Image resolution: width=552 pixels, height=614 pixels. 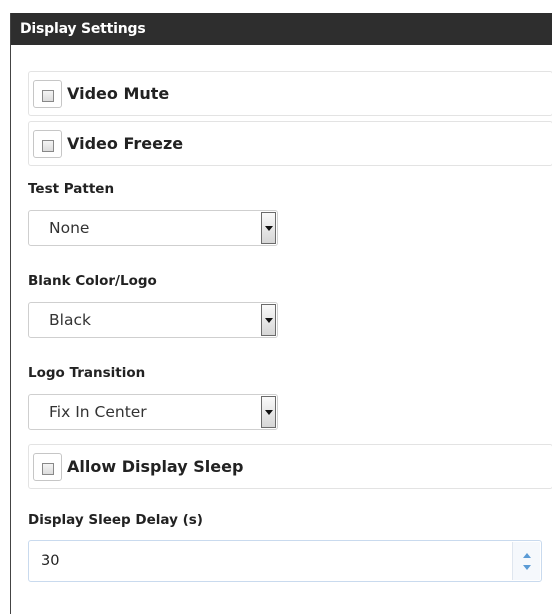 I want to click on blank-color-logo-select: Black, so click(x=153, y=320).